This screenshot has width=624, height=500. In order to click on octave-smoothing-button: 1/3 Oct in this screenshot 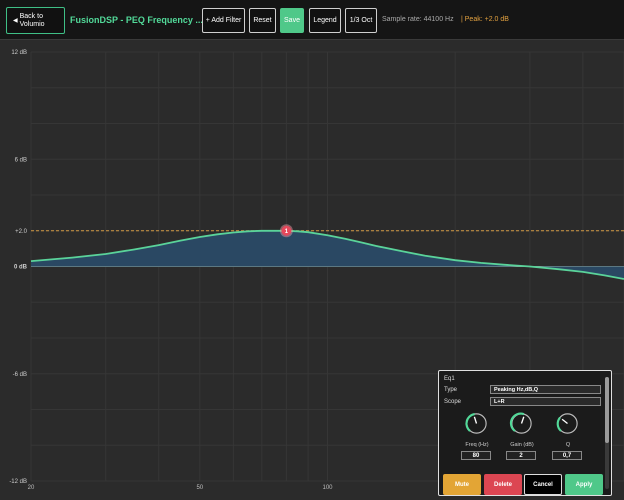, I will do `click(361, 20)`.